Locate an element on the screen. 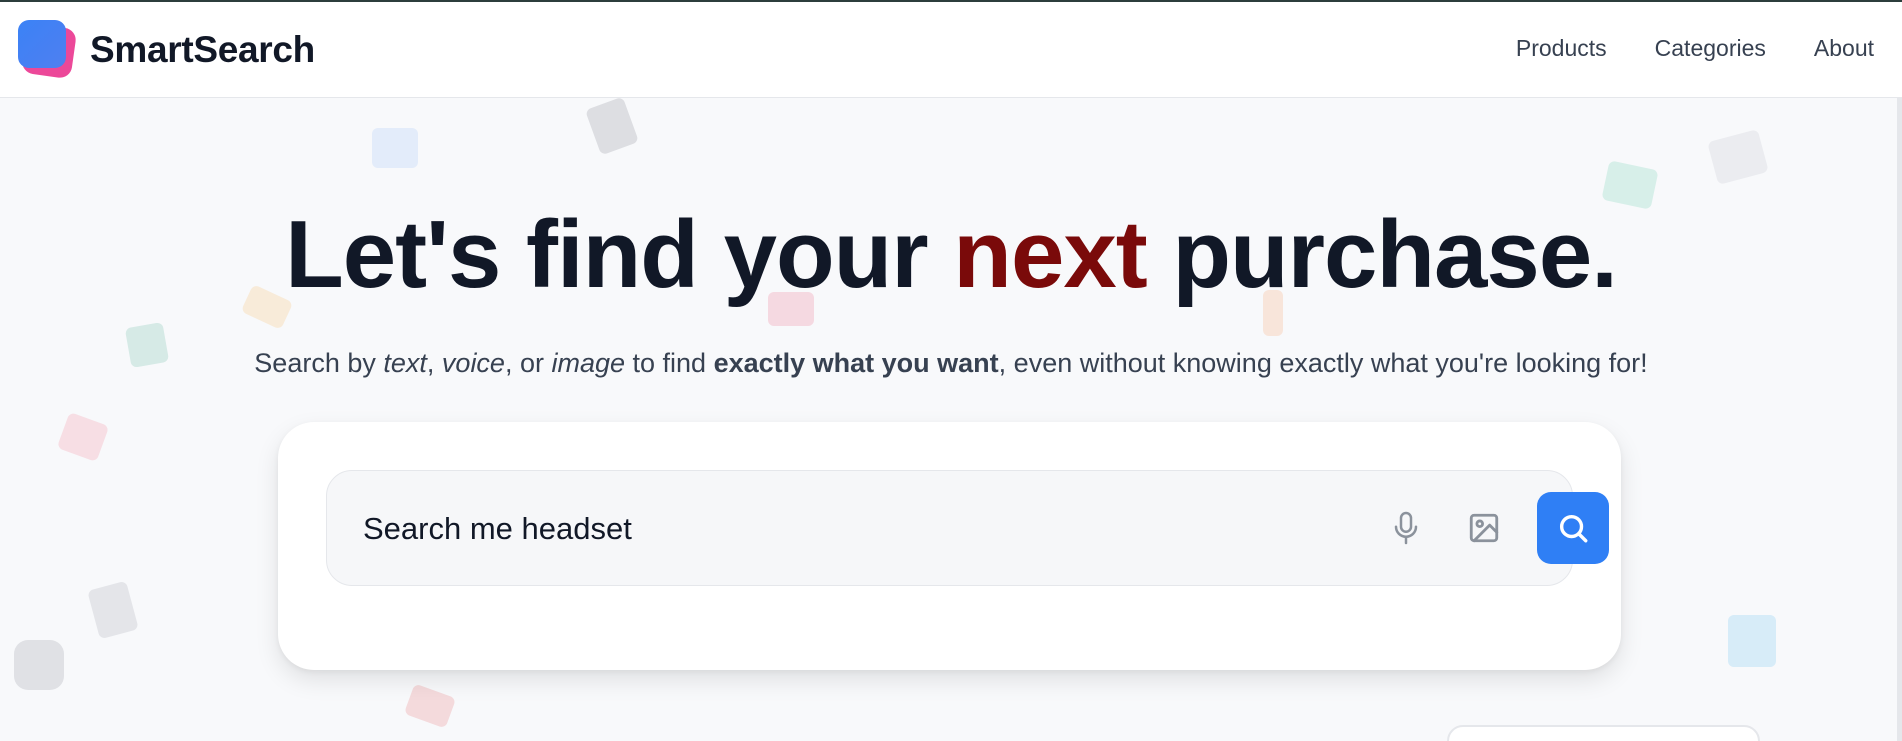 The height and width of the screenshot is (741, 1902). image-icon is located at coordinates (1484, 528).